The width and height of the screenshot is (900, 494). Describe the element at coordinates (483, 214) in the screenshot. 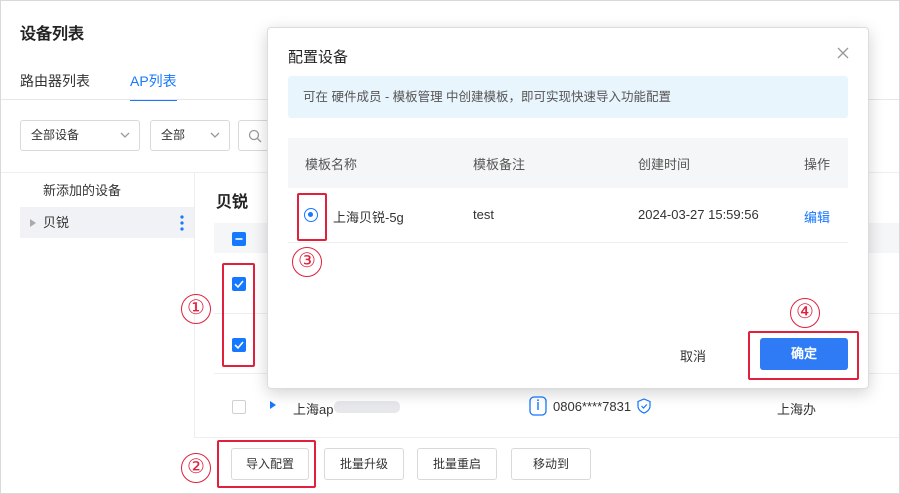

I see `template-note-cell: test` at that location.